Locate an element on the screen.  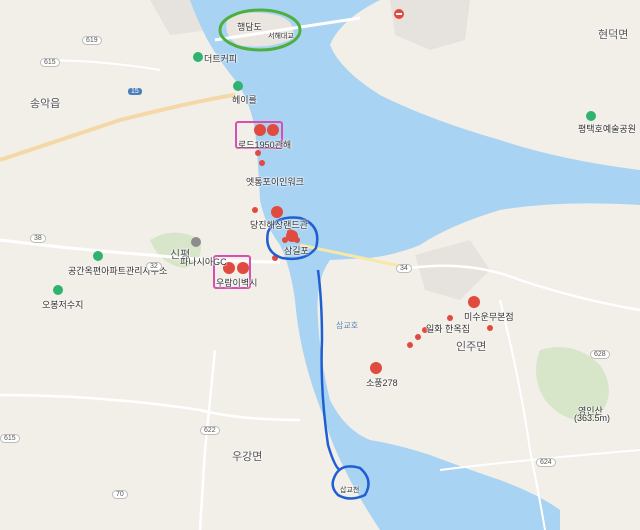
road-shield-628: 628 is located at coordinates (600, 354).